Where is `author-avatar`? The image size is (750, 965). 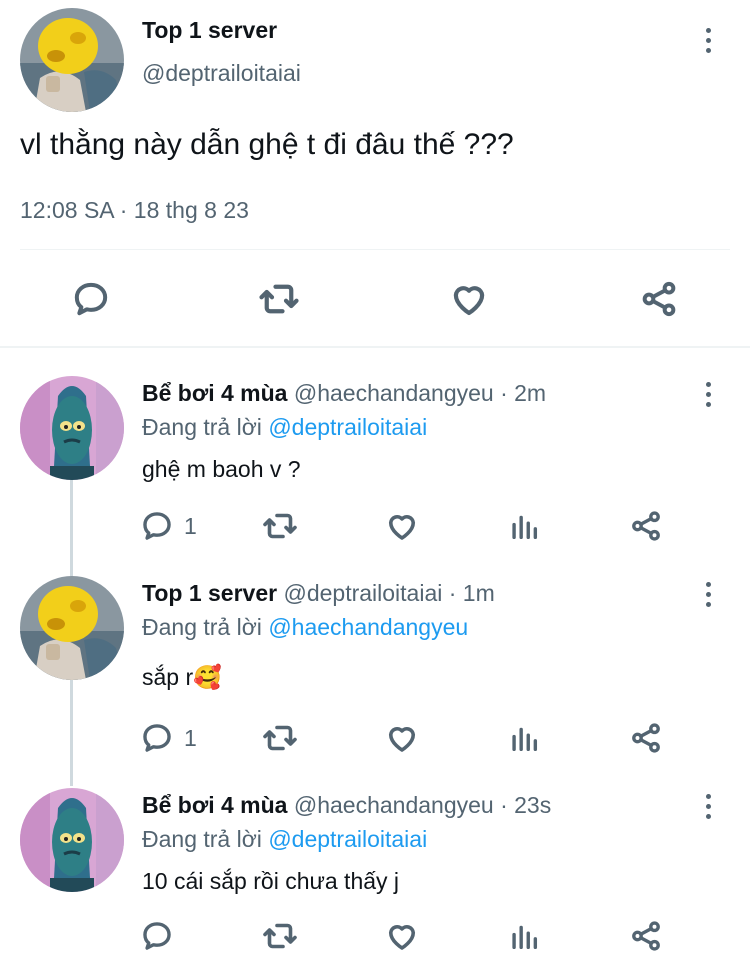
author-avatar is located at coordinates (72, 60).